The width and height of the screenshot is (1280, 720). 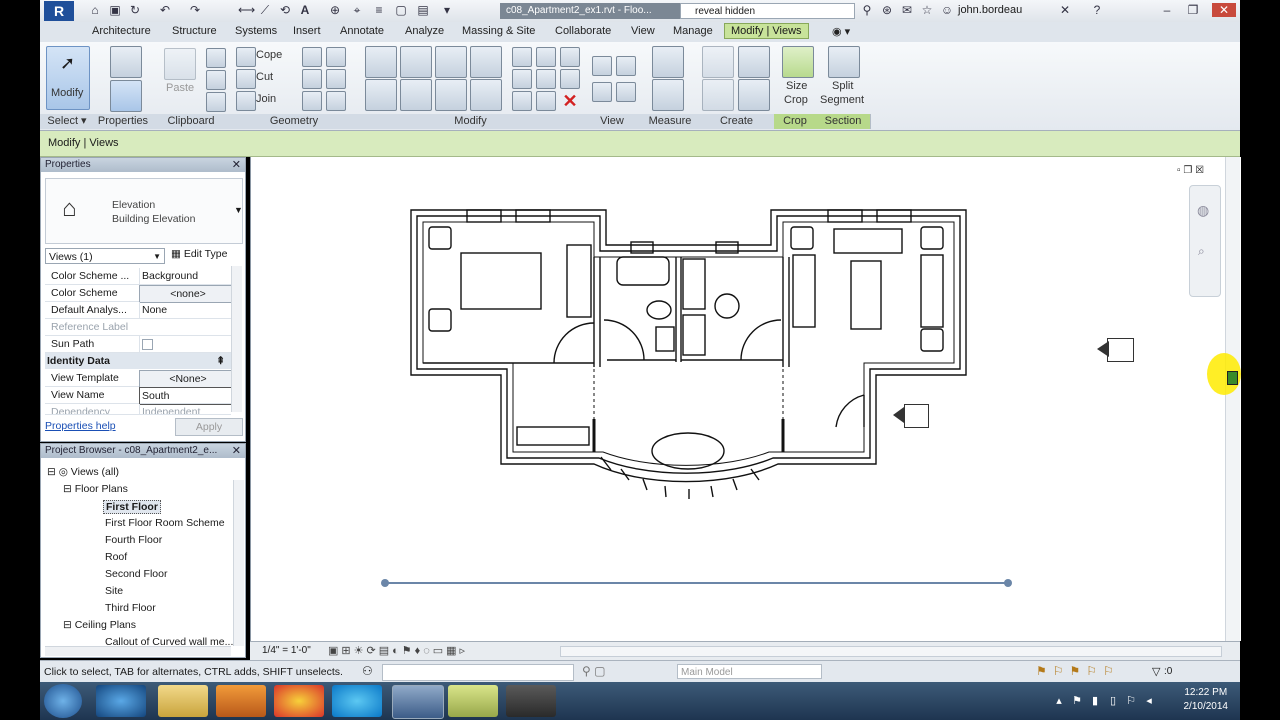 What do you see at coordinates (1065, 10) in the screenshot?
I see `exchange-icon: ✕` at bounding box center [1065, 10].